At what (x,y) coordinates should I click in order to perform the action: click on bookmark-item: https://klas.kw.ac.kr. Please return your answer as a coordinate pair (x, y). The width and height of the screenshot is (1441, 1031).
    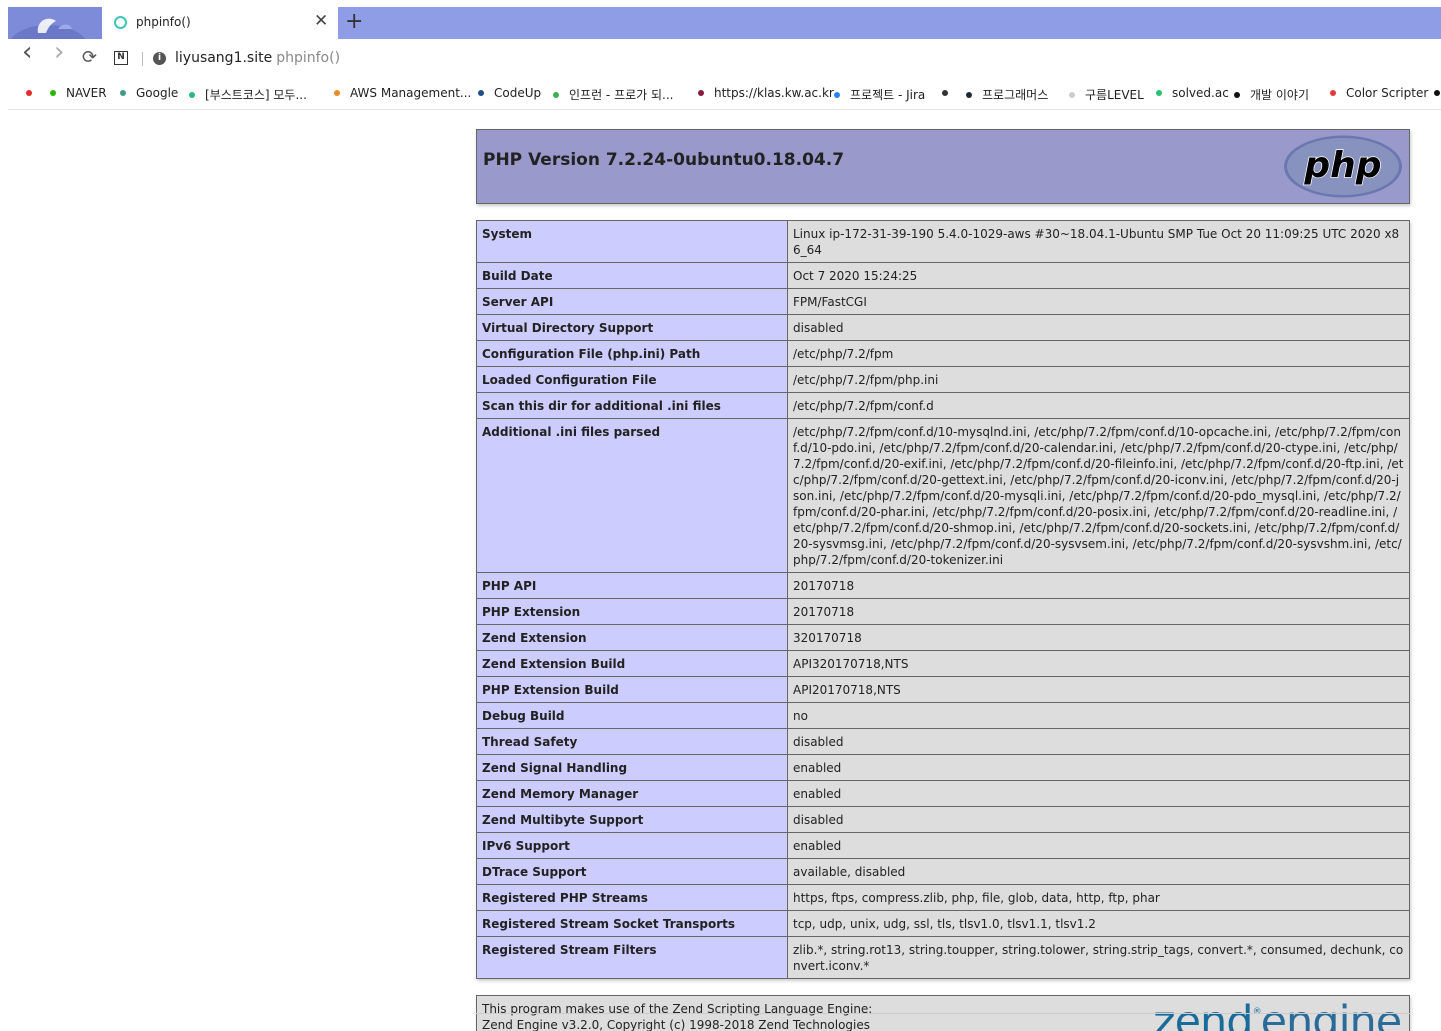
    Looking at the image, I should click on (766, 93).